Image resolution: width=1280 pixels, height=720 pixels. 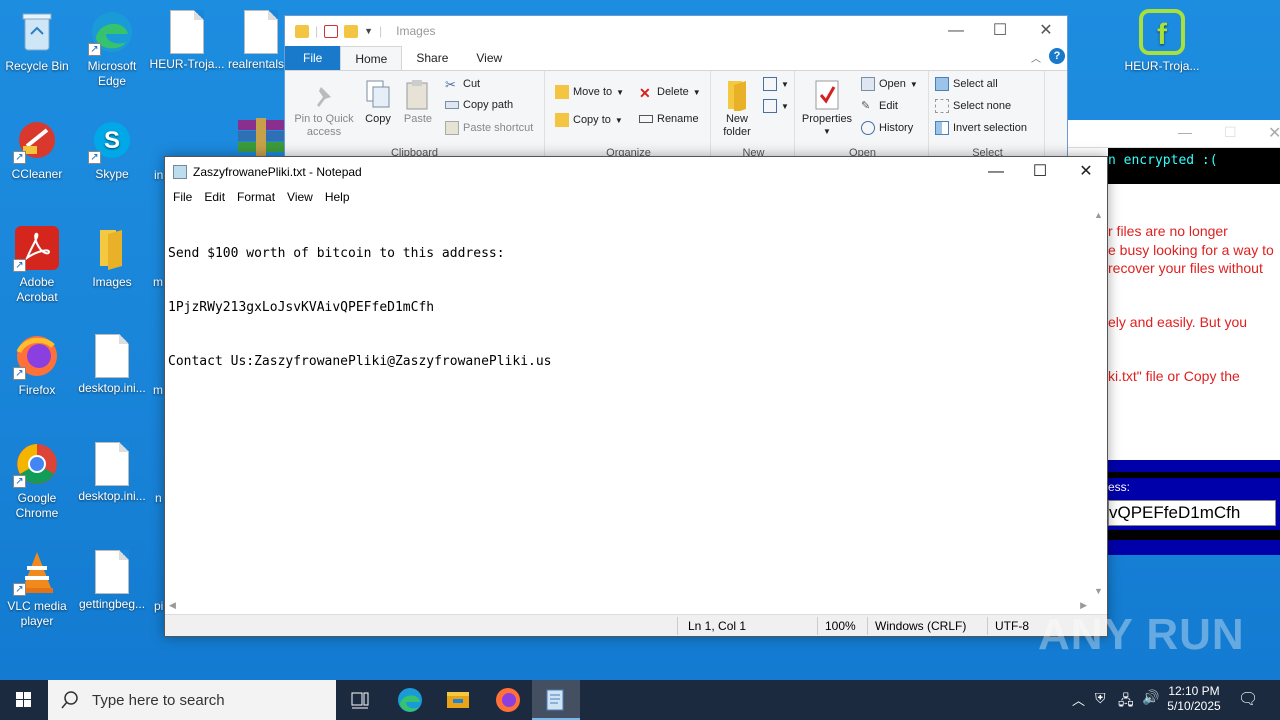 I want to click on pin-quick-access-button: Pin to Quick access, so click(x=324, y=109).